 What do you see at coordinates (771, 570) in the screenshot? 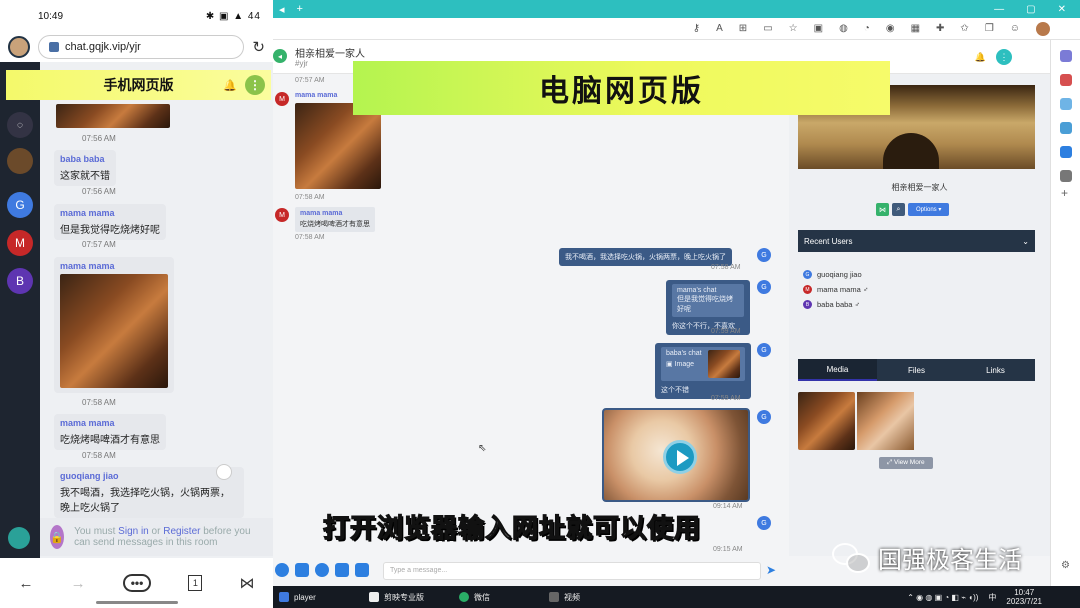
I see `send-icon: ➤` at bounding box center [771, 570].